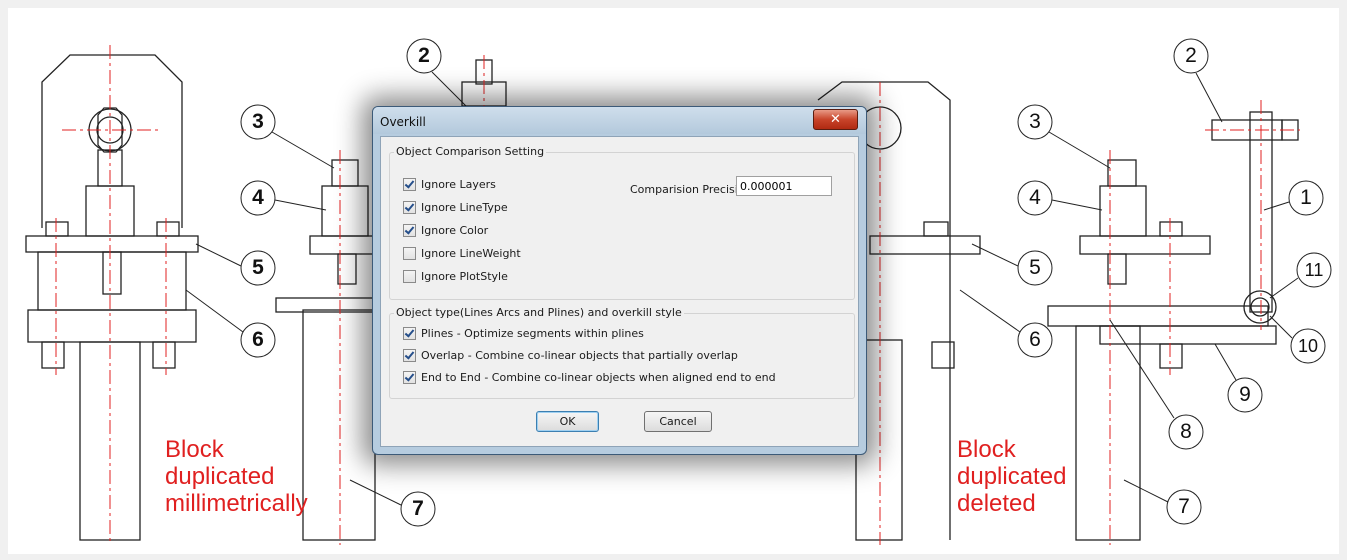 The image size is (1347, 560). I want to click on dialog-title: Overkill, so click(403, 122).